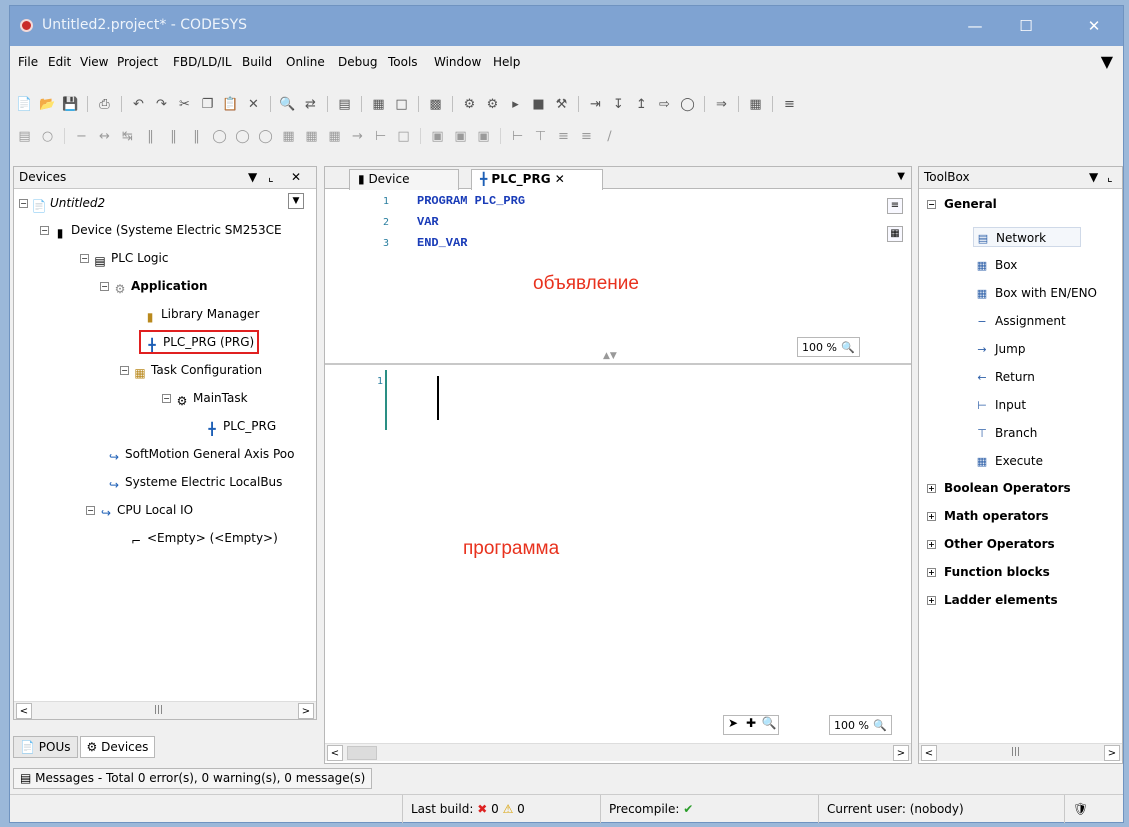 The width and height of the screenshot is (1129, 827). I want to click on run-icon: ▸, so click(515, 104).